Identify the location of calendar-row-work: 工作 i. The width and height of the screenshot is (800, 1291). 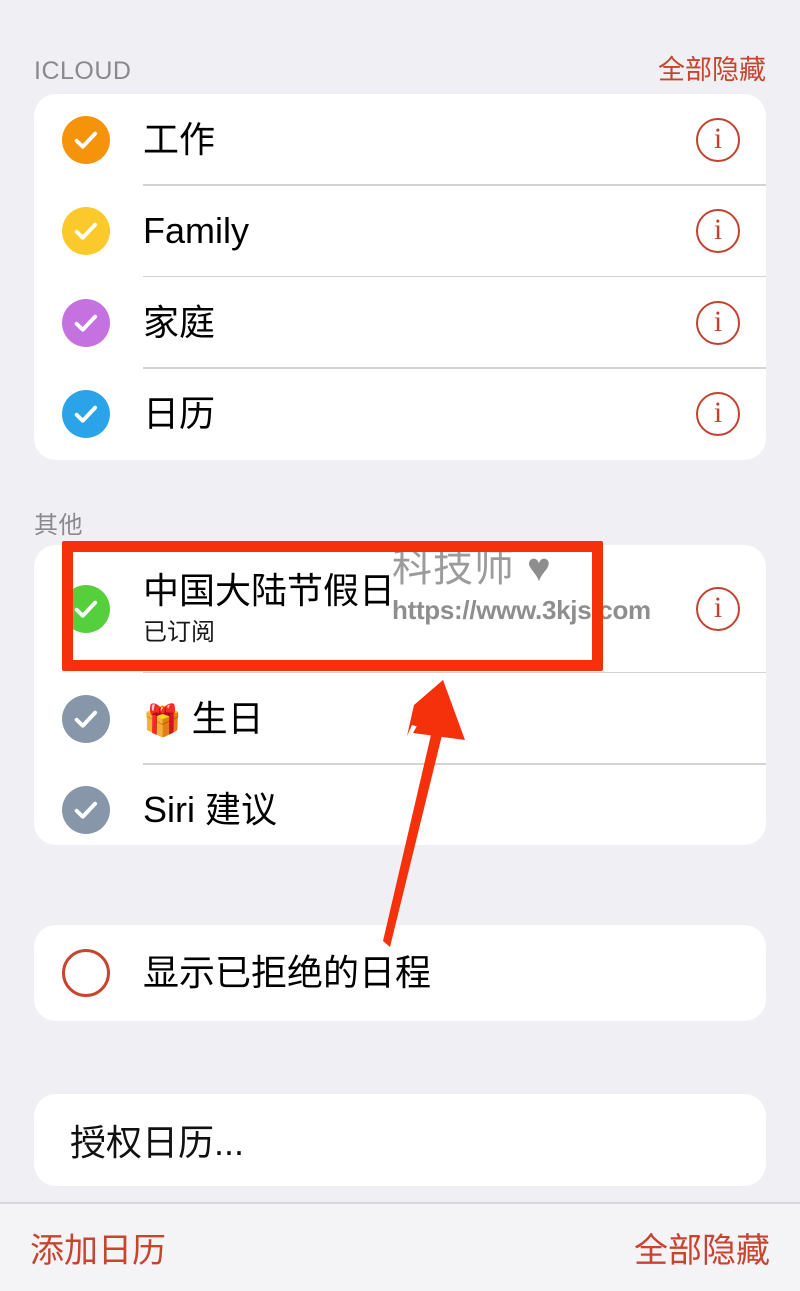
(400, 140).